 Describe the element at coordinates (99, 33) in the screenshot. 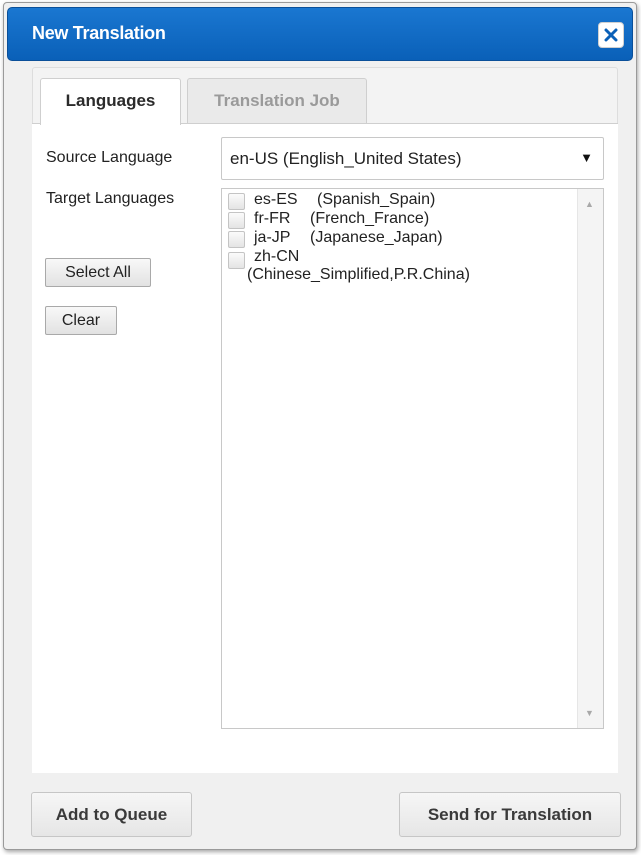

I see `dialog-title: New Translation` at that location.